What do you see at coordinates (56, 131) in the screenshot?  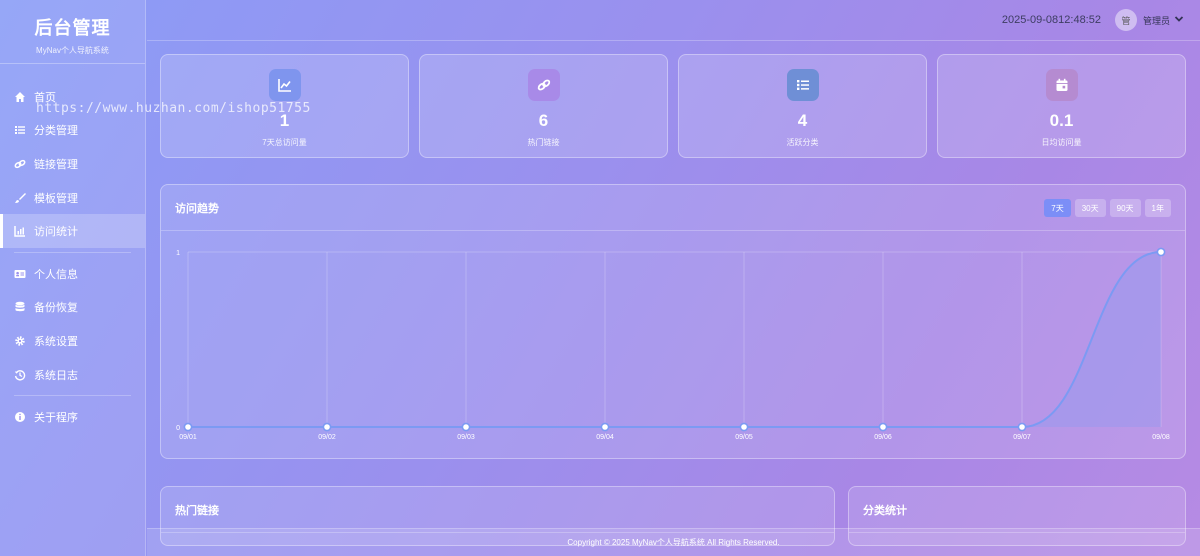 I see `sidebar-item-label: 分类管理` at bounding box center [56, 131].